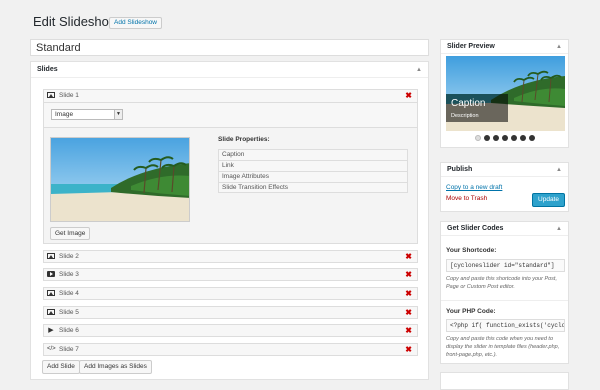 The image size is (600, 390). What do you see at coordinates (87, 114) in the screenshot?
I see `slide-type-select: Image ▼` at bounding box center [87, 114].